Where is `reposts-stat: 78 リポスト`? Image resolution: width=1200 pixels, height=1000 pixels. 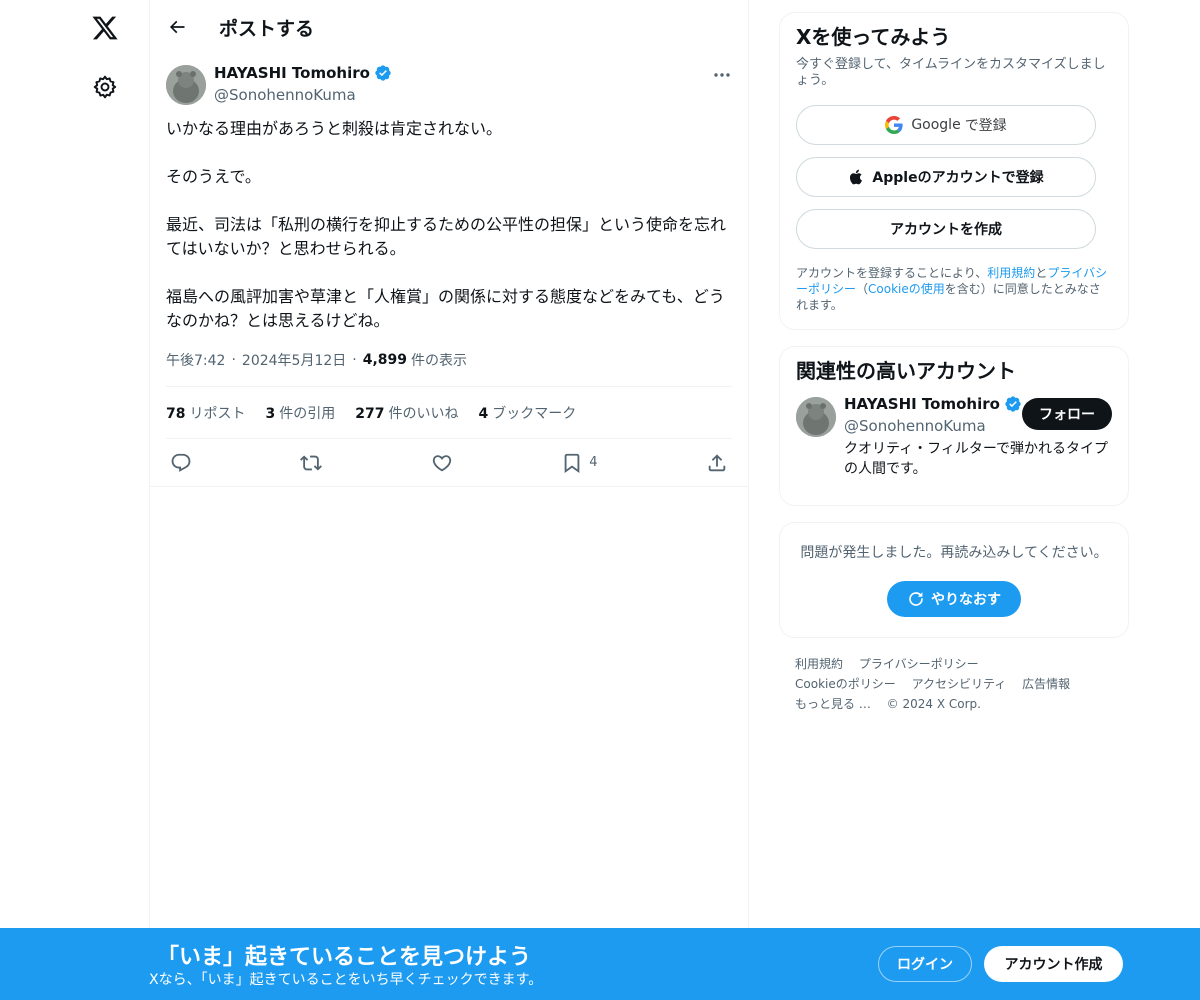
reposts-stat: 78 リポスト is located at coordinates (205, 413).